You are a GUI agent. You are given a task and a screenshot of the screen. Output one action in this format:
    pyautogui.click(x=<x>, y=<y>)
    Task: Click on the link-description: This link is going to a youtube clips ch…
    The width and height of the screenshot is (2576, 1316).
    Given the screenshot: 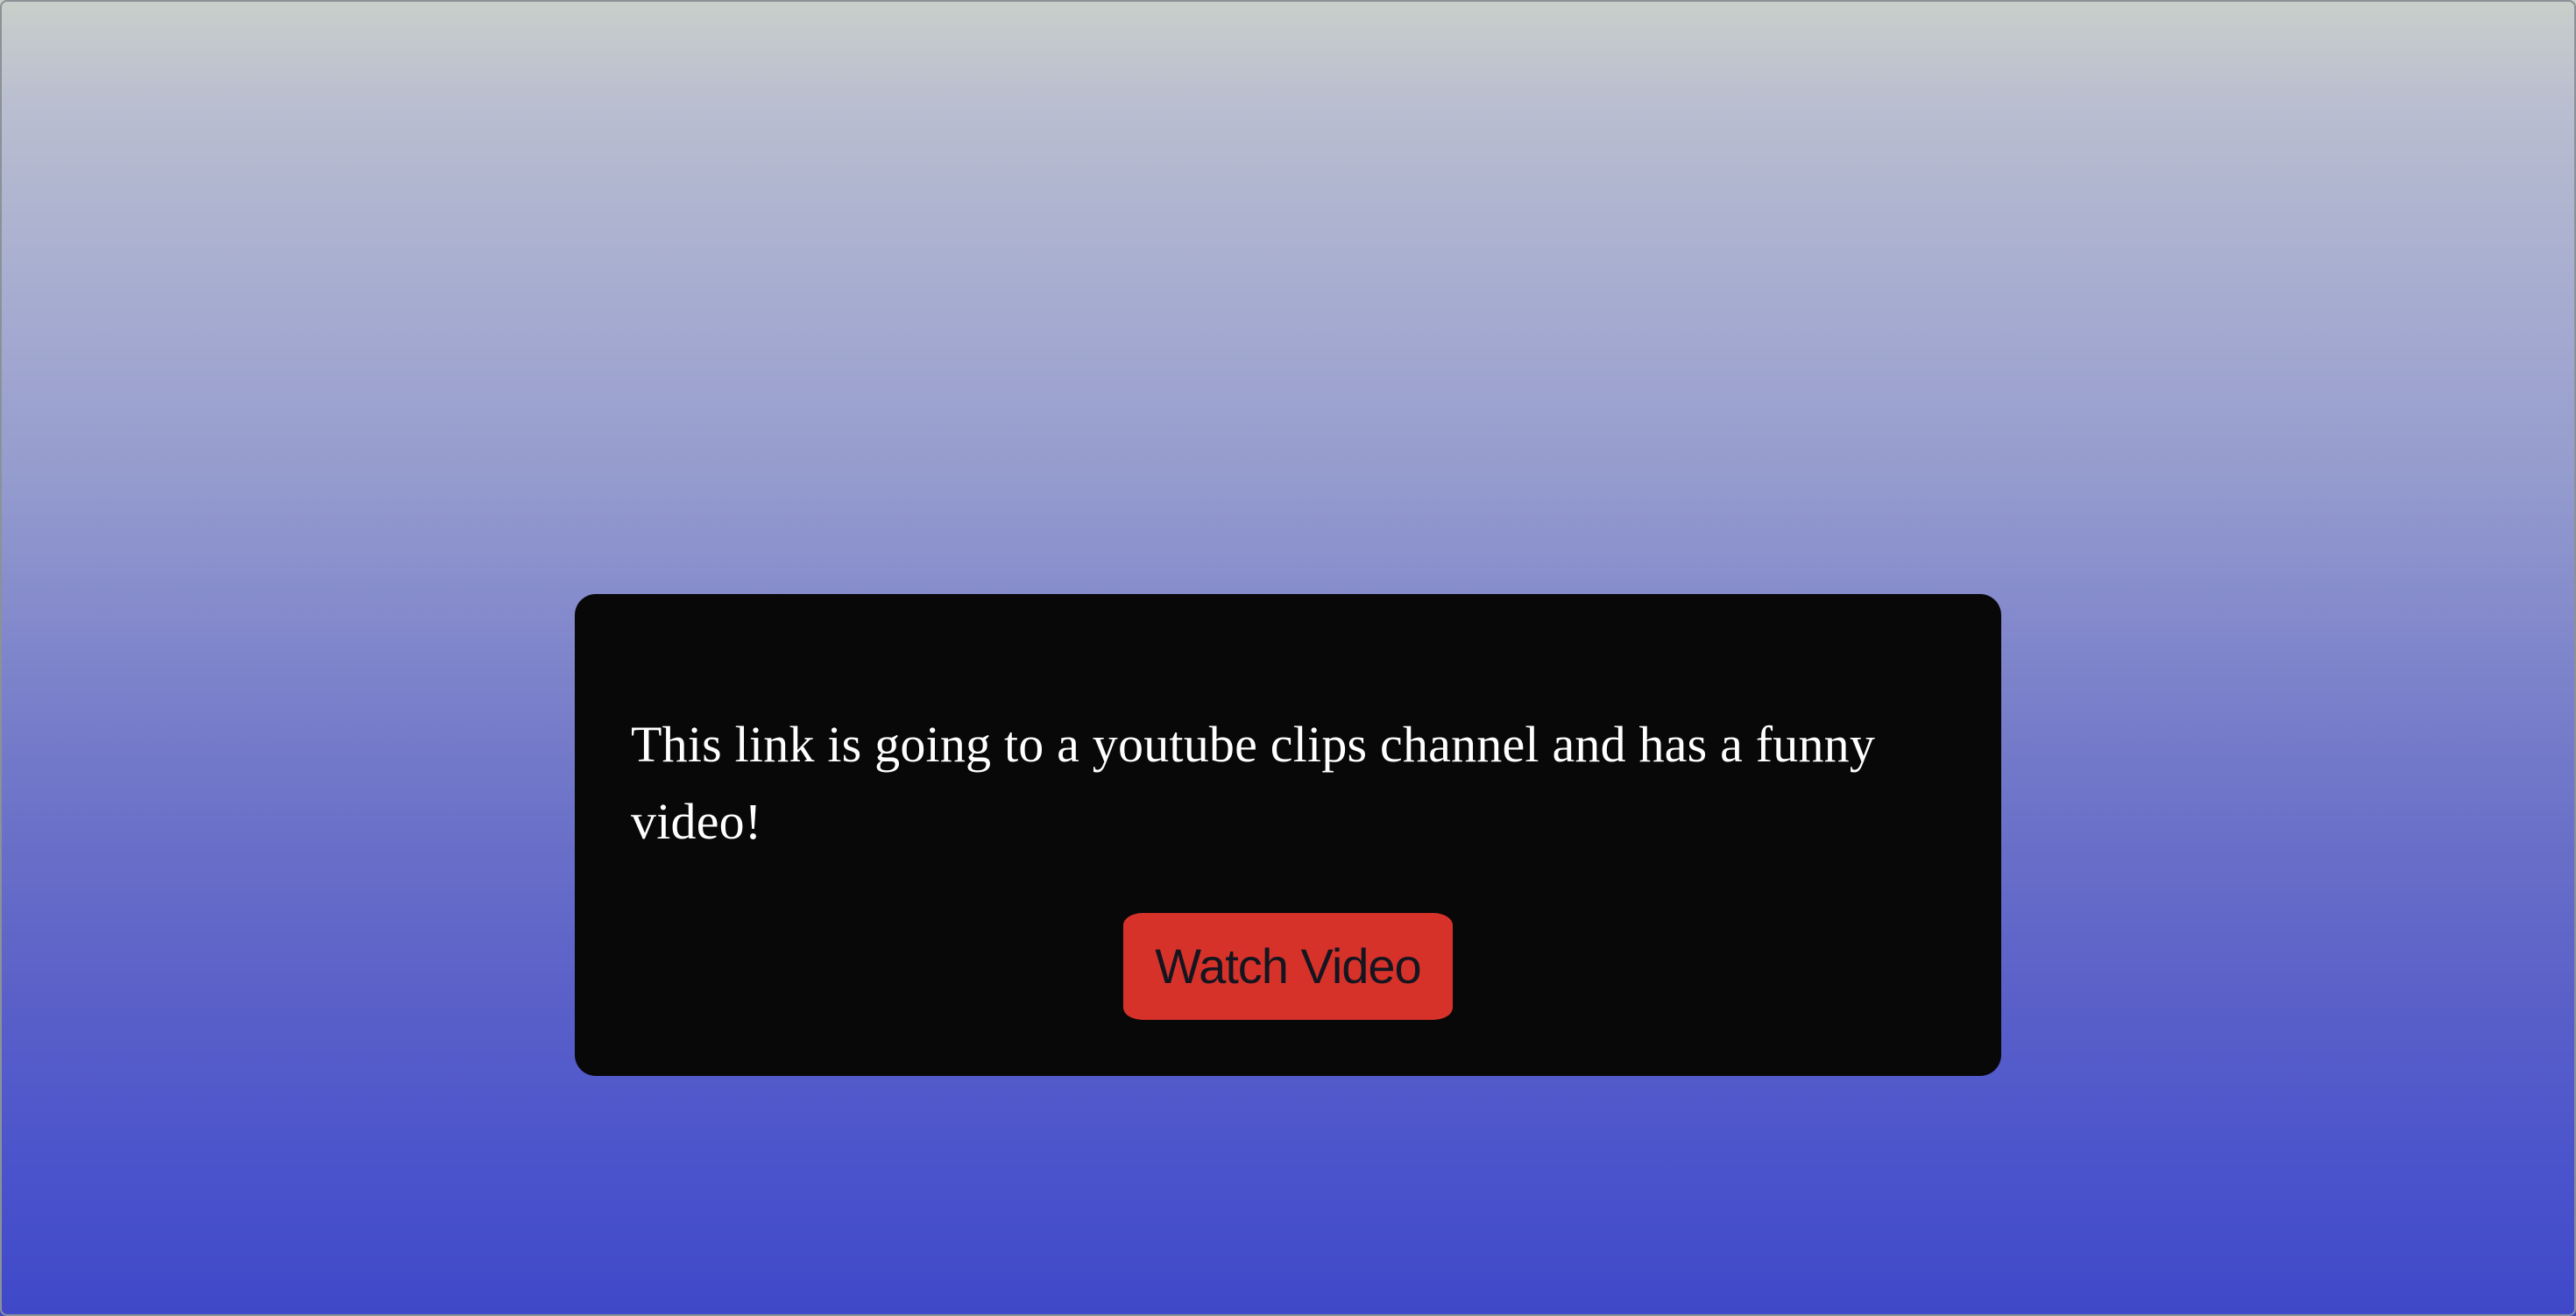 What is the action you would take?
    pyautogui.click(x=1253, y=783)
    